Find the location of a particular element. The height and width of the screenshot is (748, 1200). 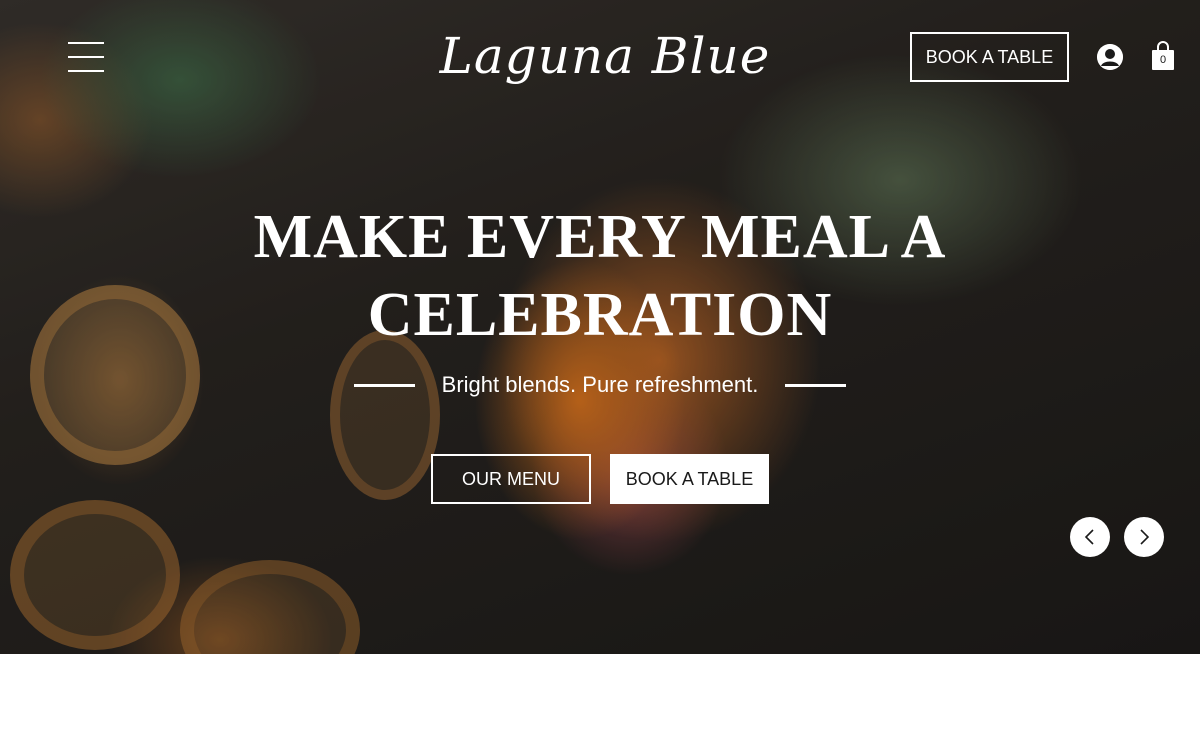

our-menu-button: OUR MENU is located at coordinates (511, 479).